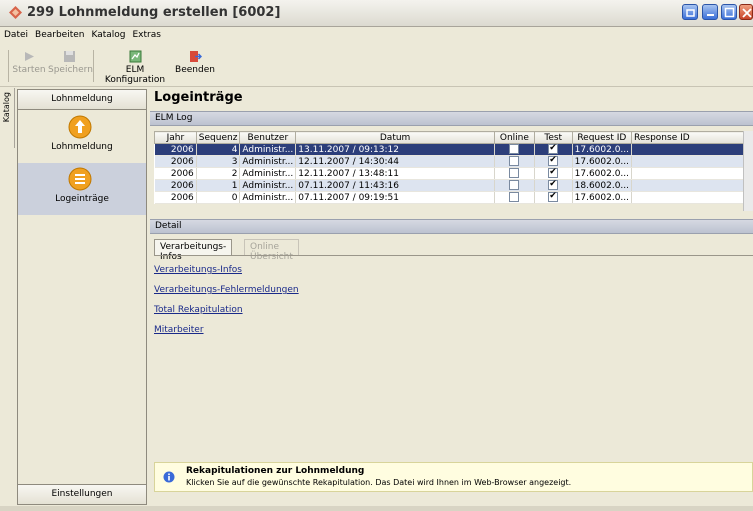 The width and height of the screenshot is (753, 511). I want to click on nav-item-logeintraege: Logeinträge, so click(82, 189).